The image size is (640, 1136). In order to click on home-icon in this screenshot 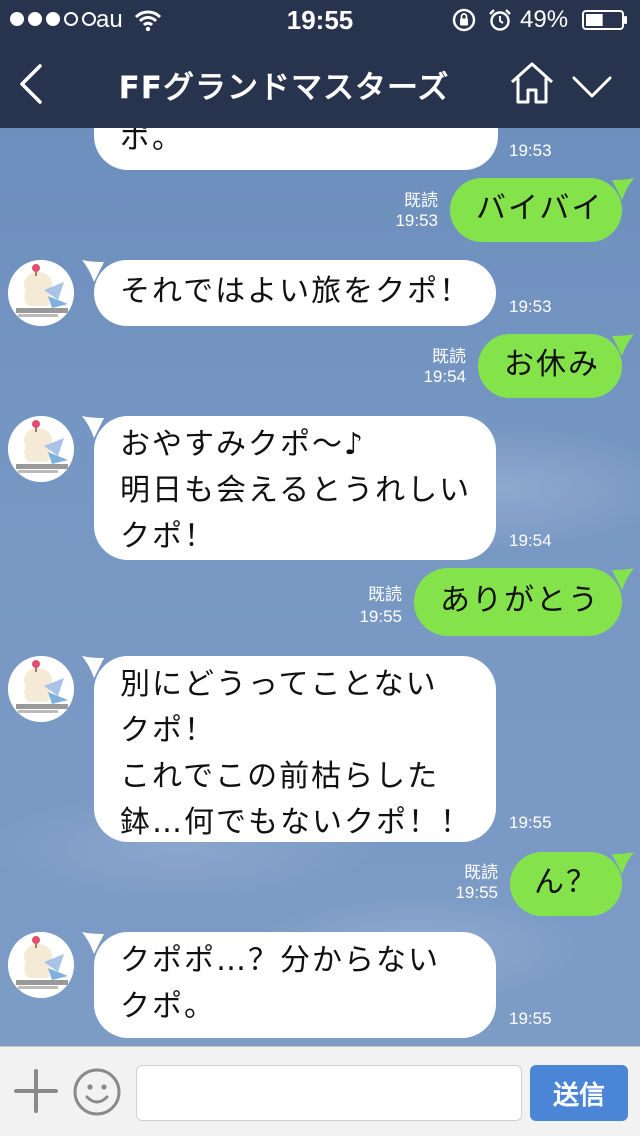, I will do `click(532, 83)`.